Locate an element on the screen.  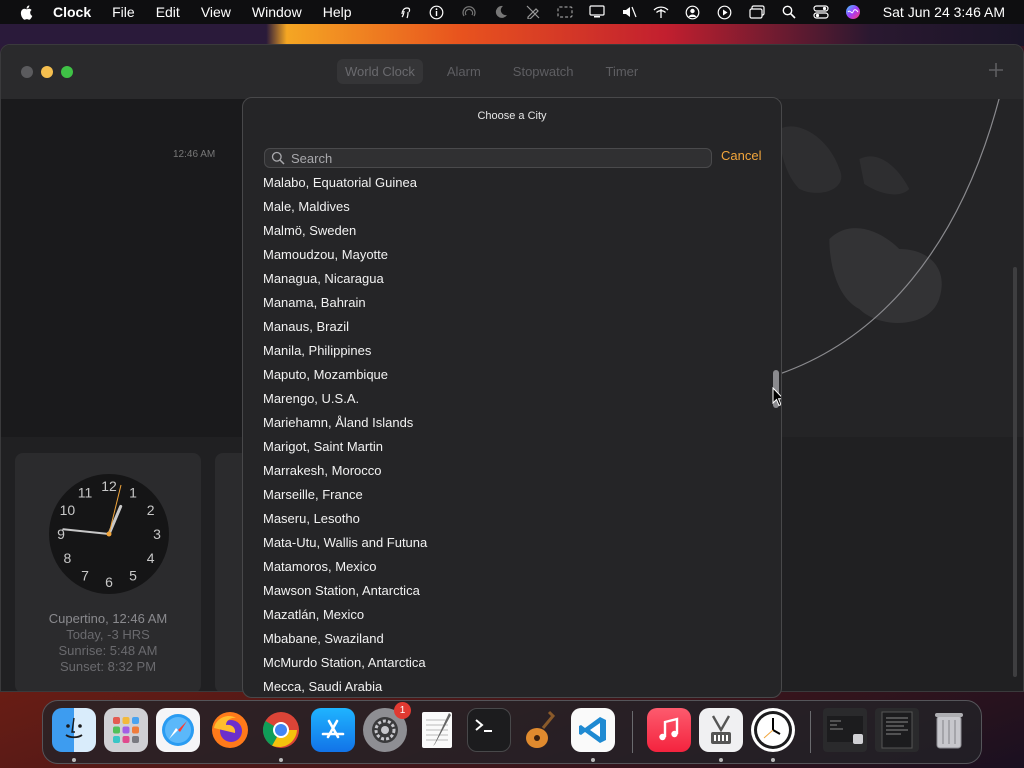
city-list-item: Manila, Philippines is located at coordinates (317, 351).